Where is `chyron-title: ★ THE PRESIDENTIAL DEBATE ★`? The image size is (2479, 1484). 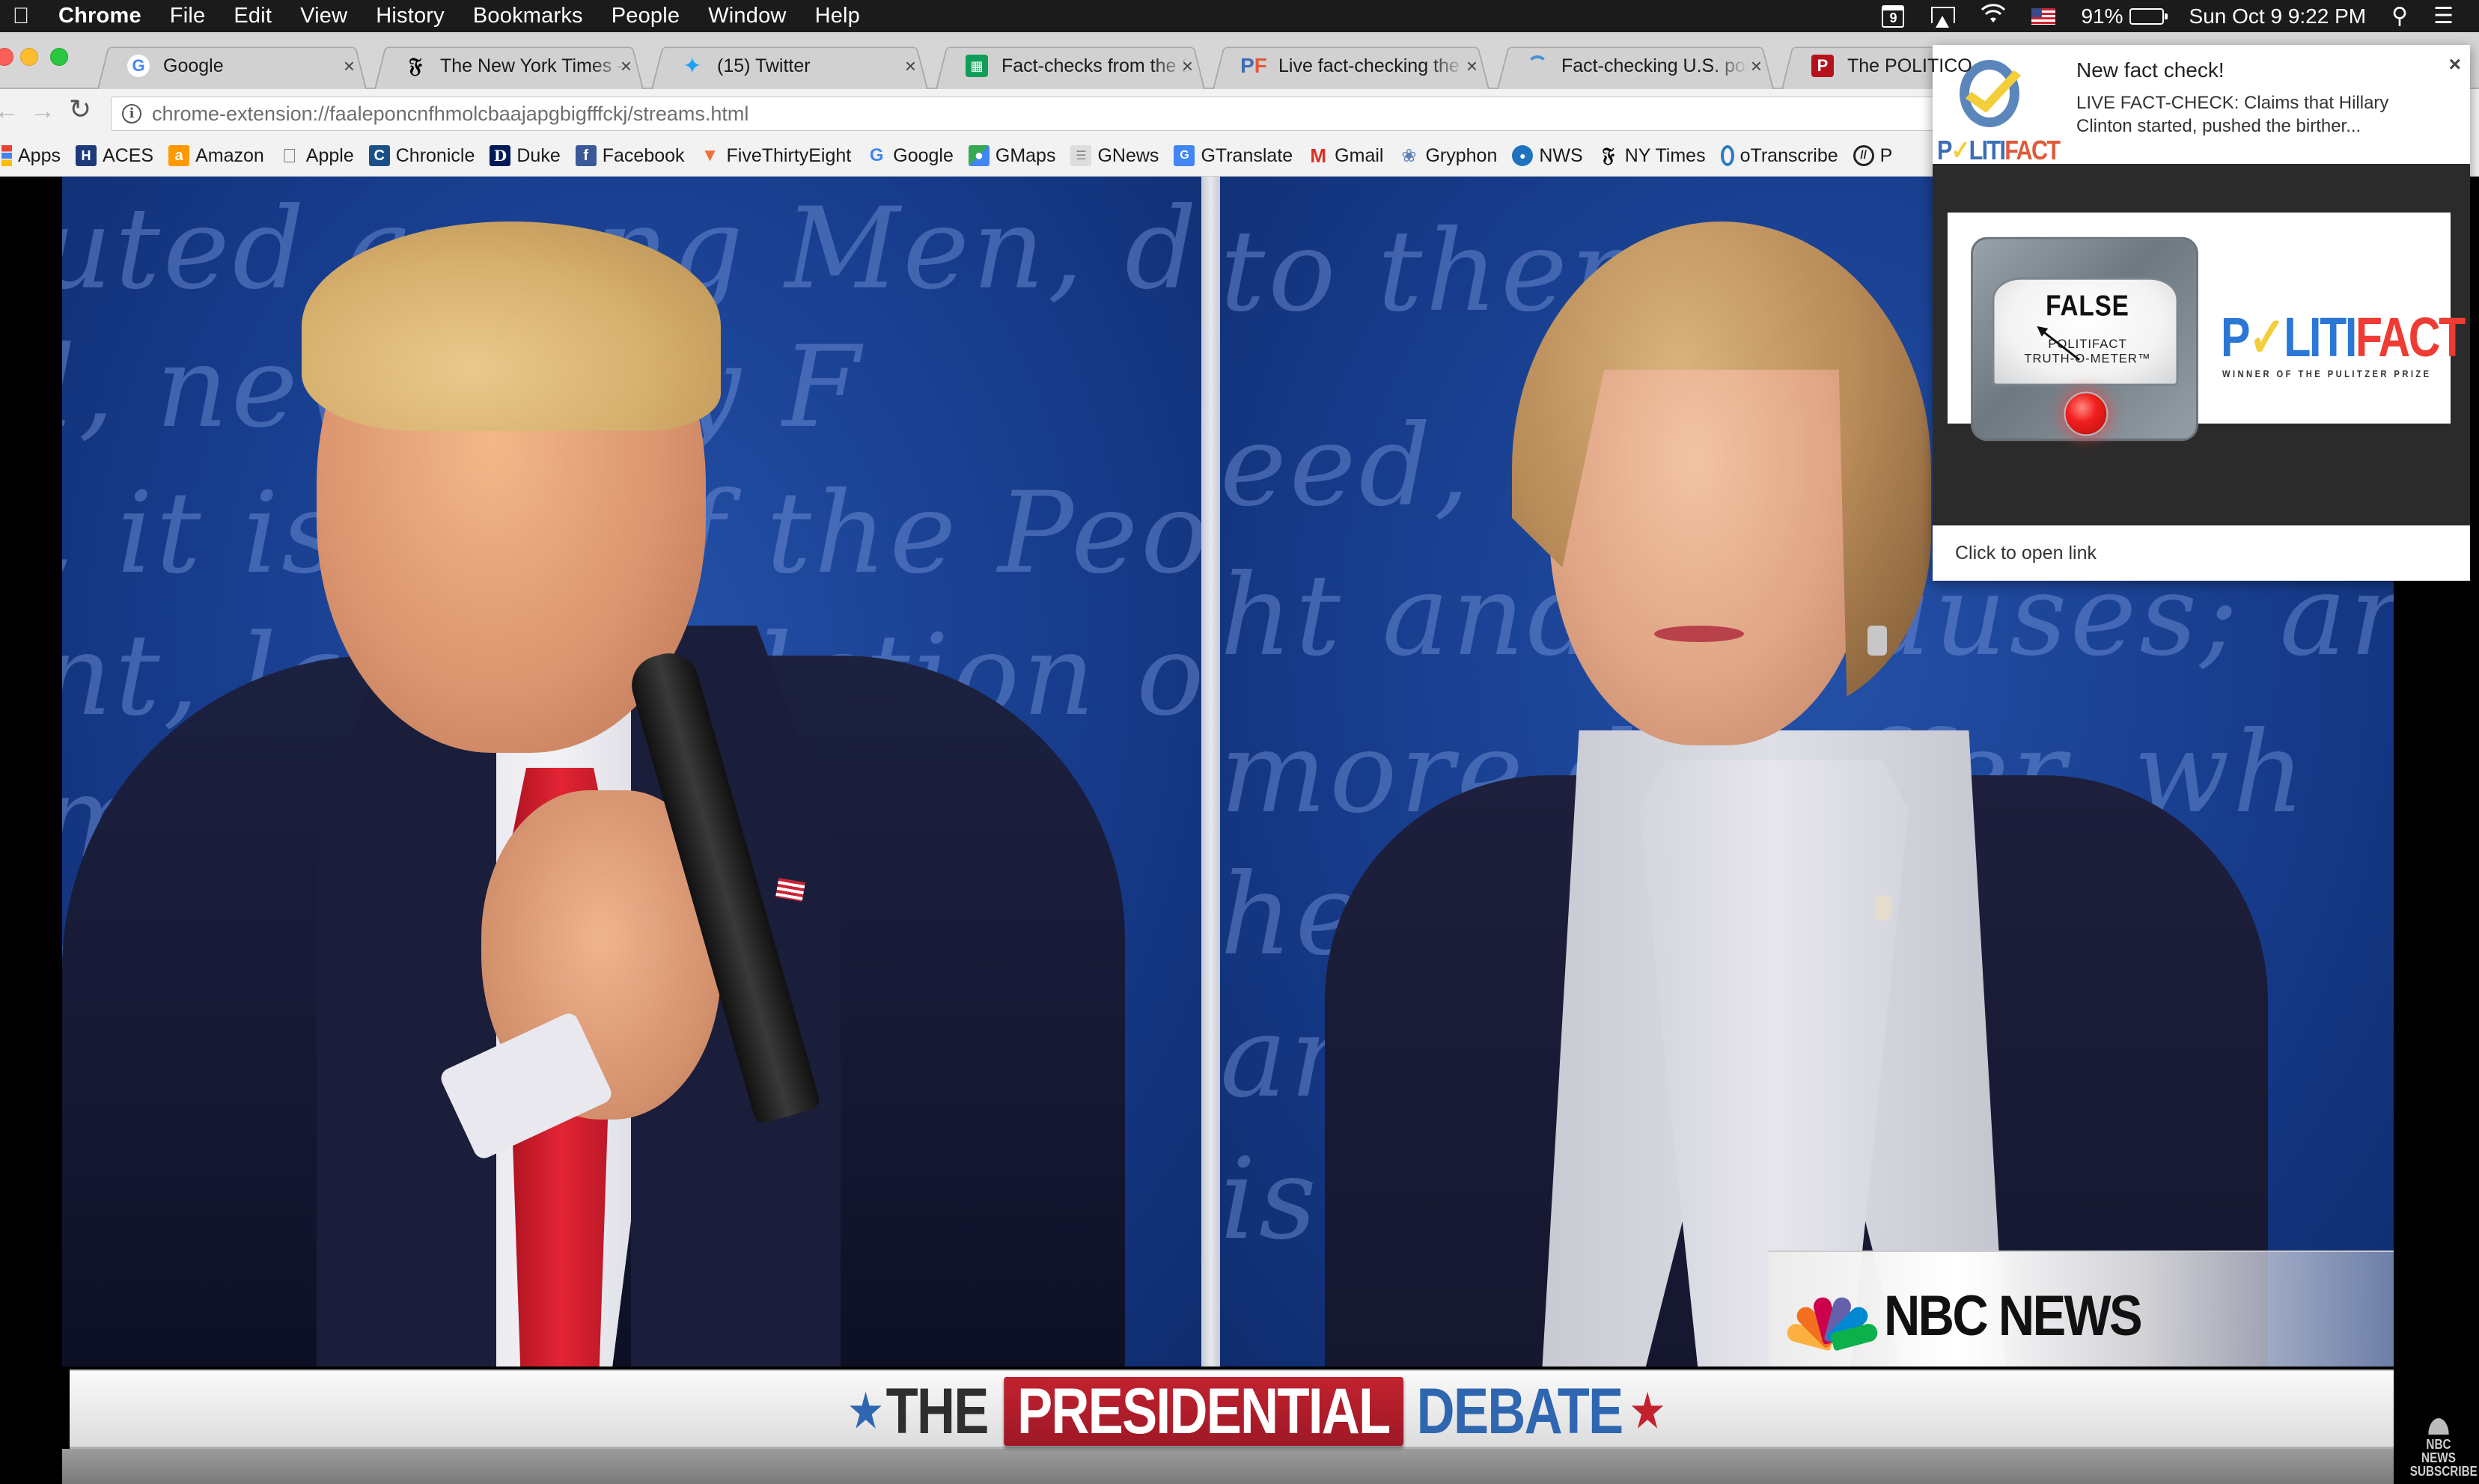 chyron-title: ★ THE PRESIDENTIAL DEBATE ★ is located at coordinates (1256, 1411).